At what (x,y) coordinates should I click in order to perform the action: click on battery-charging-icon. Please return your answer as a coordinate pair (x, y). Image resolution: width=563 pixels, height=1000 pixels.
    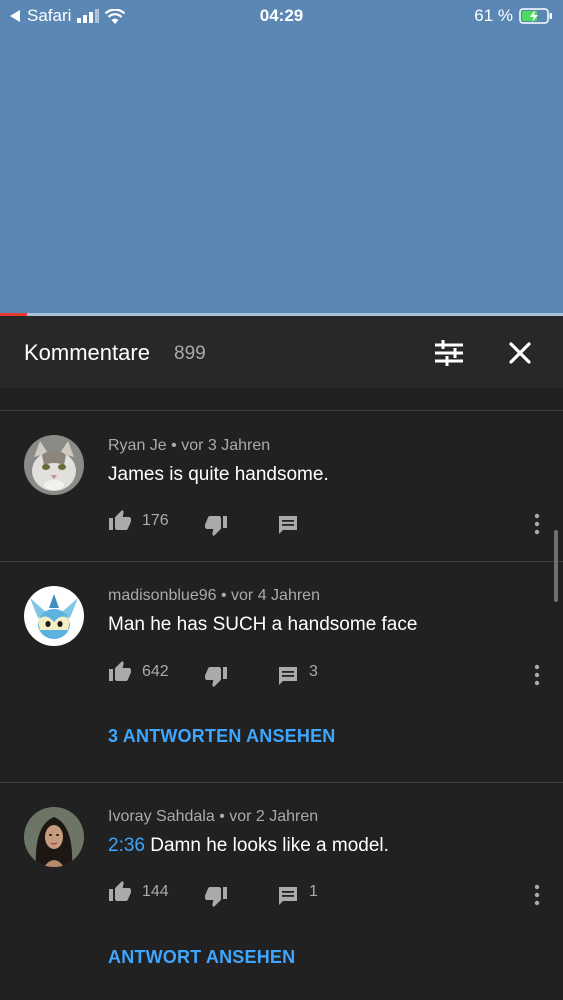
    Looking at the image, I should click on (535, 16).